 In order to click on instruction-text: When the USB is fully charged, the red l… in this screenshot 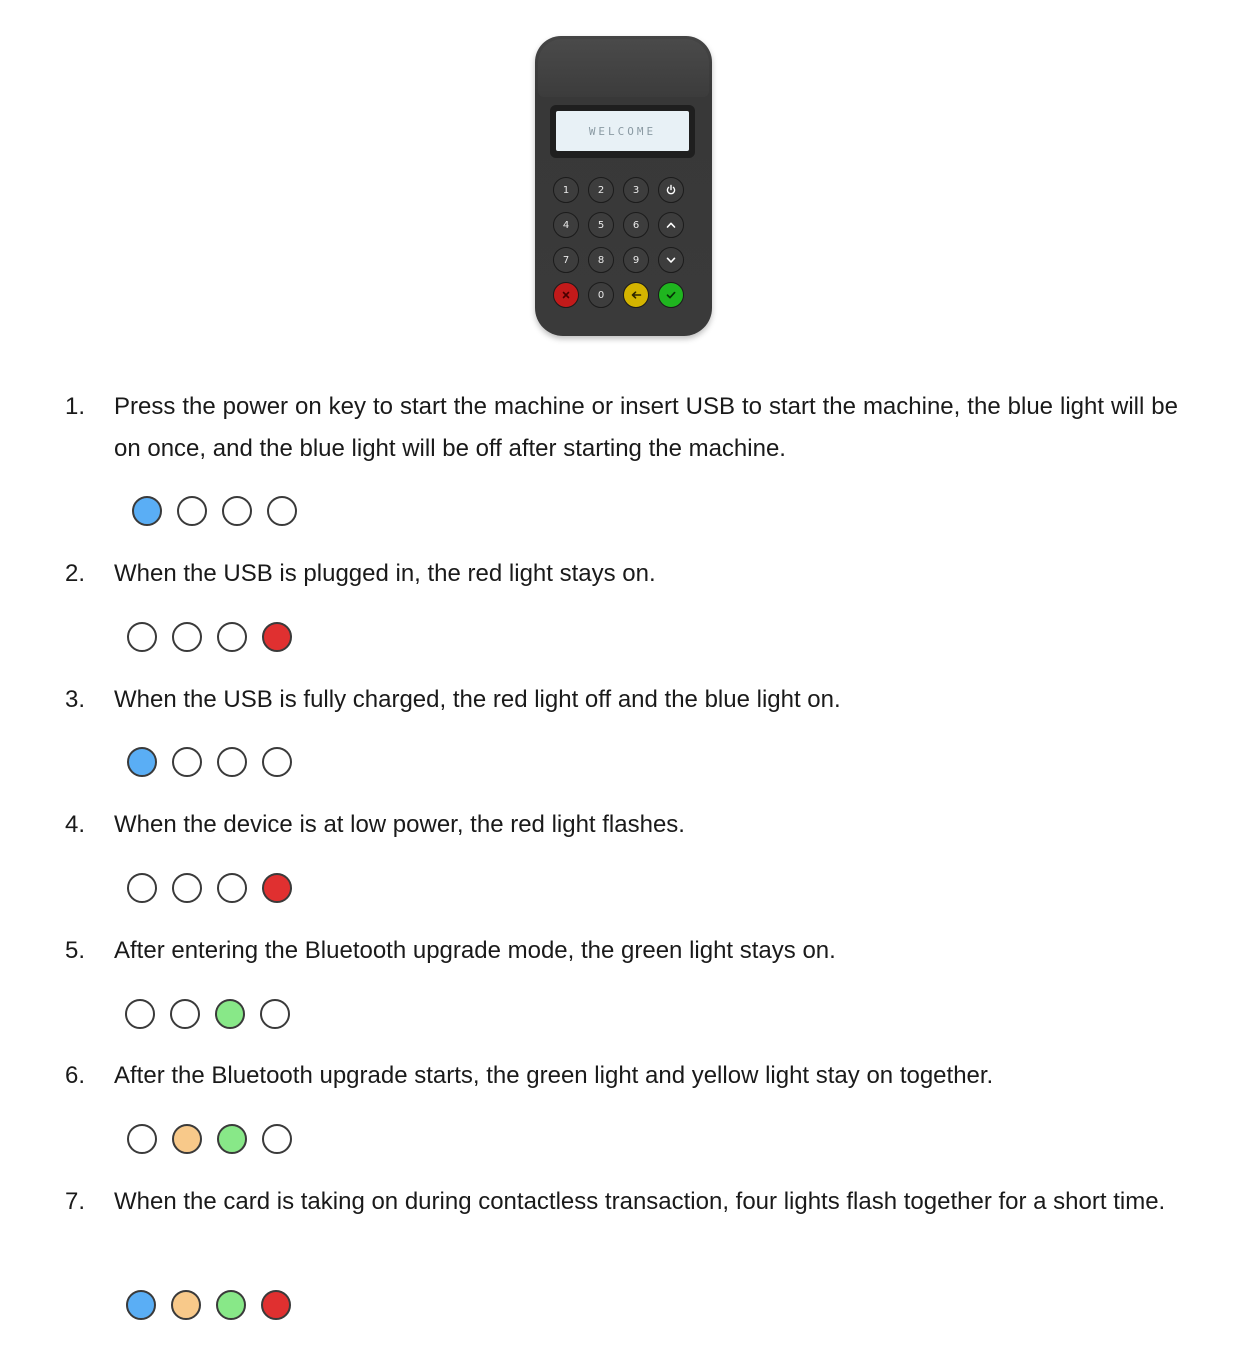, I will do `click(477, 699)`.